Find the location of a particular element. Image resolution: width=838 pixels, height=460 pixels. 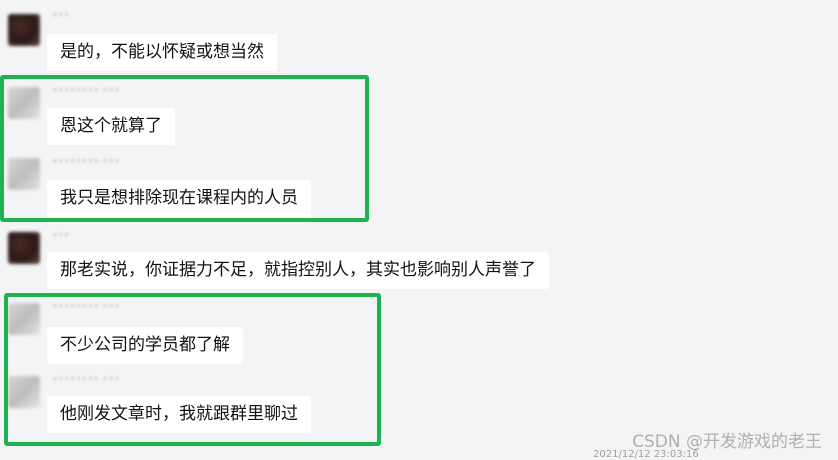

timestamp: 2021/12/12 23:03:16 is located at coordinates (646, 454).